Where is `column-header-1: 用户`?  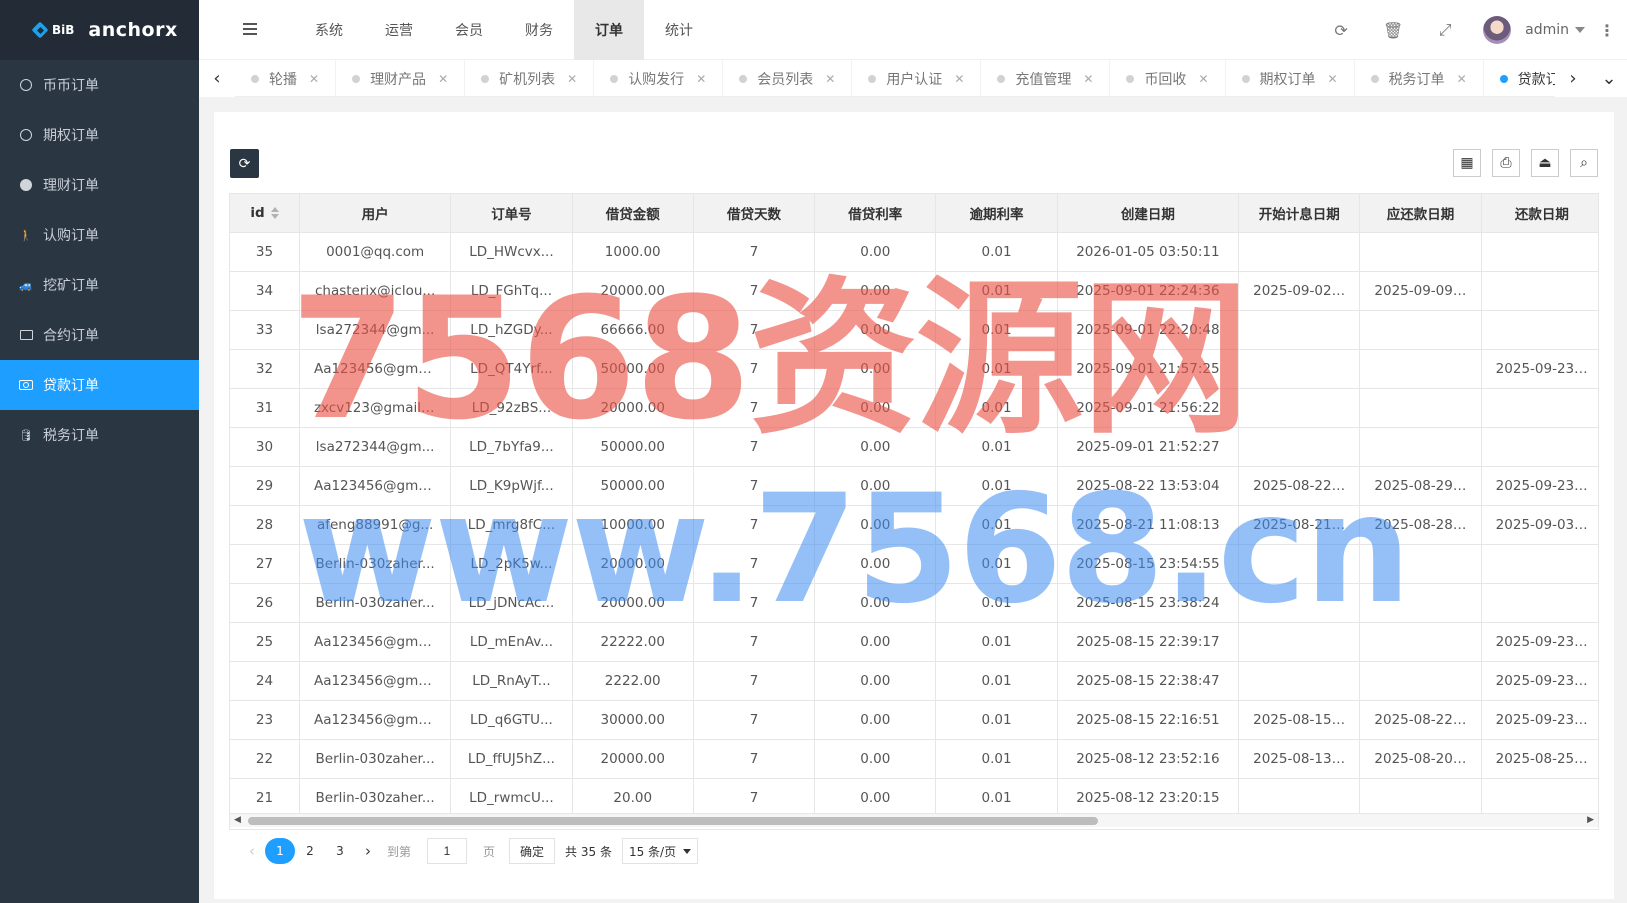
column-header-1: 用户 is located at coordinates (375, 213).